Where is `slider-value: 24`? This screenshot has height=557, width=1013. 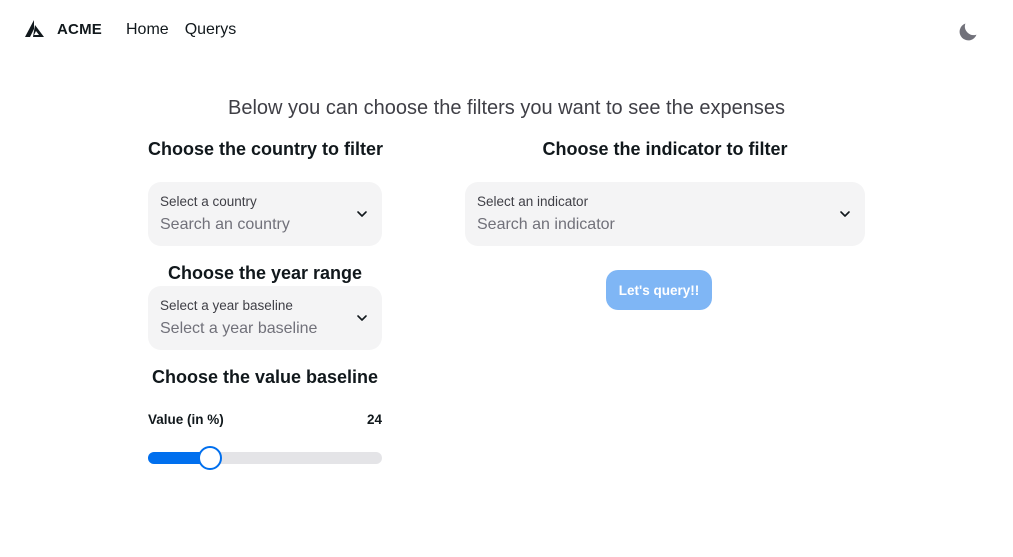 slider-value: 24 is located at coordinates (374, 419).